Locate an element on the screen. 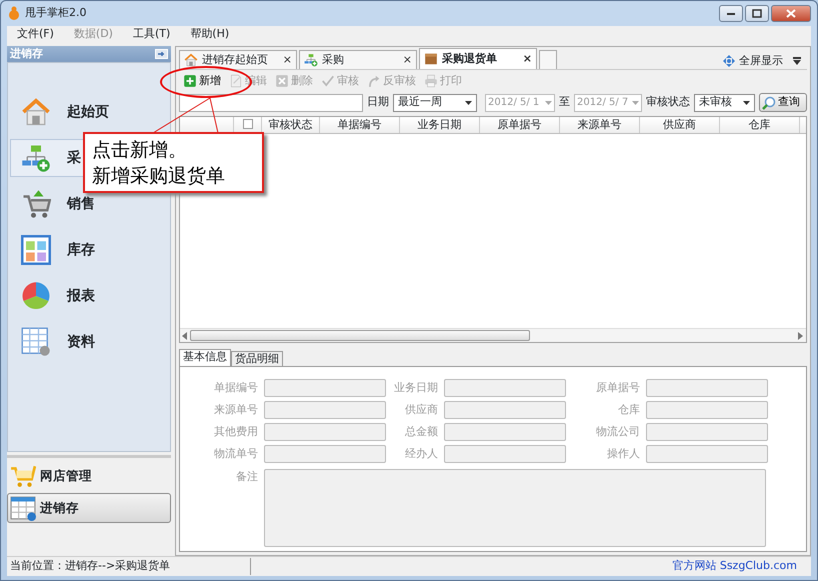  status-label: 审核状态 is located at coordinates (668, 102).